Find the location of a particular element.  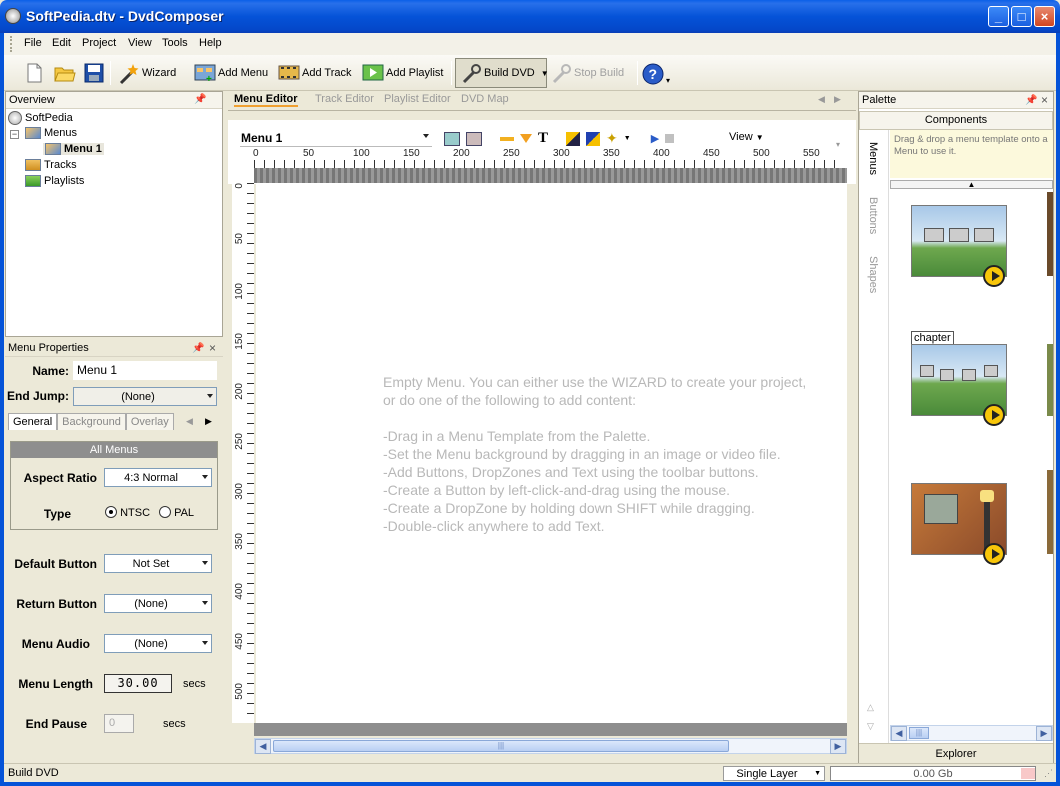

wizard-button: Wizard is located at coordinates (147, 73).